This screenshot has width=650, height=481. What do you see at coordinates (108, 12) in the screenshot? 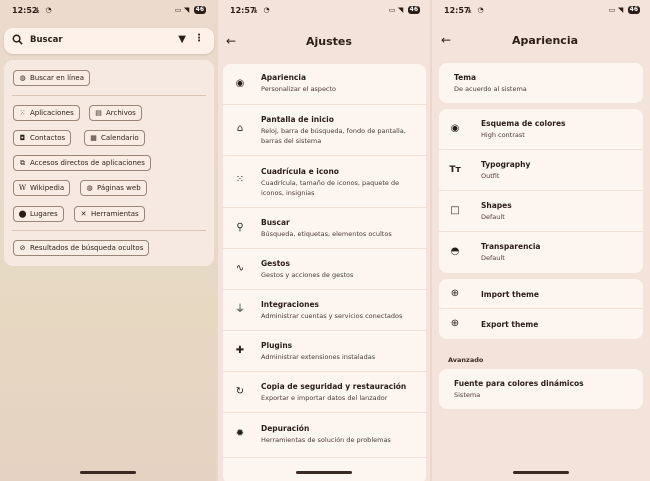
I see `status-bar: 12:52 ⤓ ◔ ▭ ◥ 46` at bounding box center [108, 12].